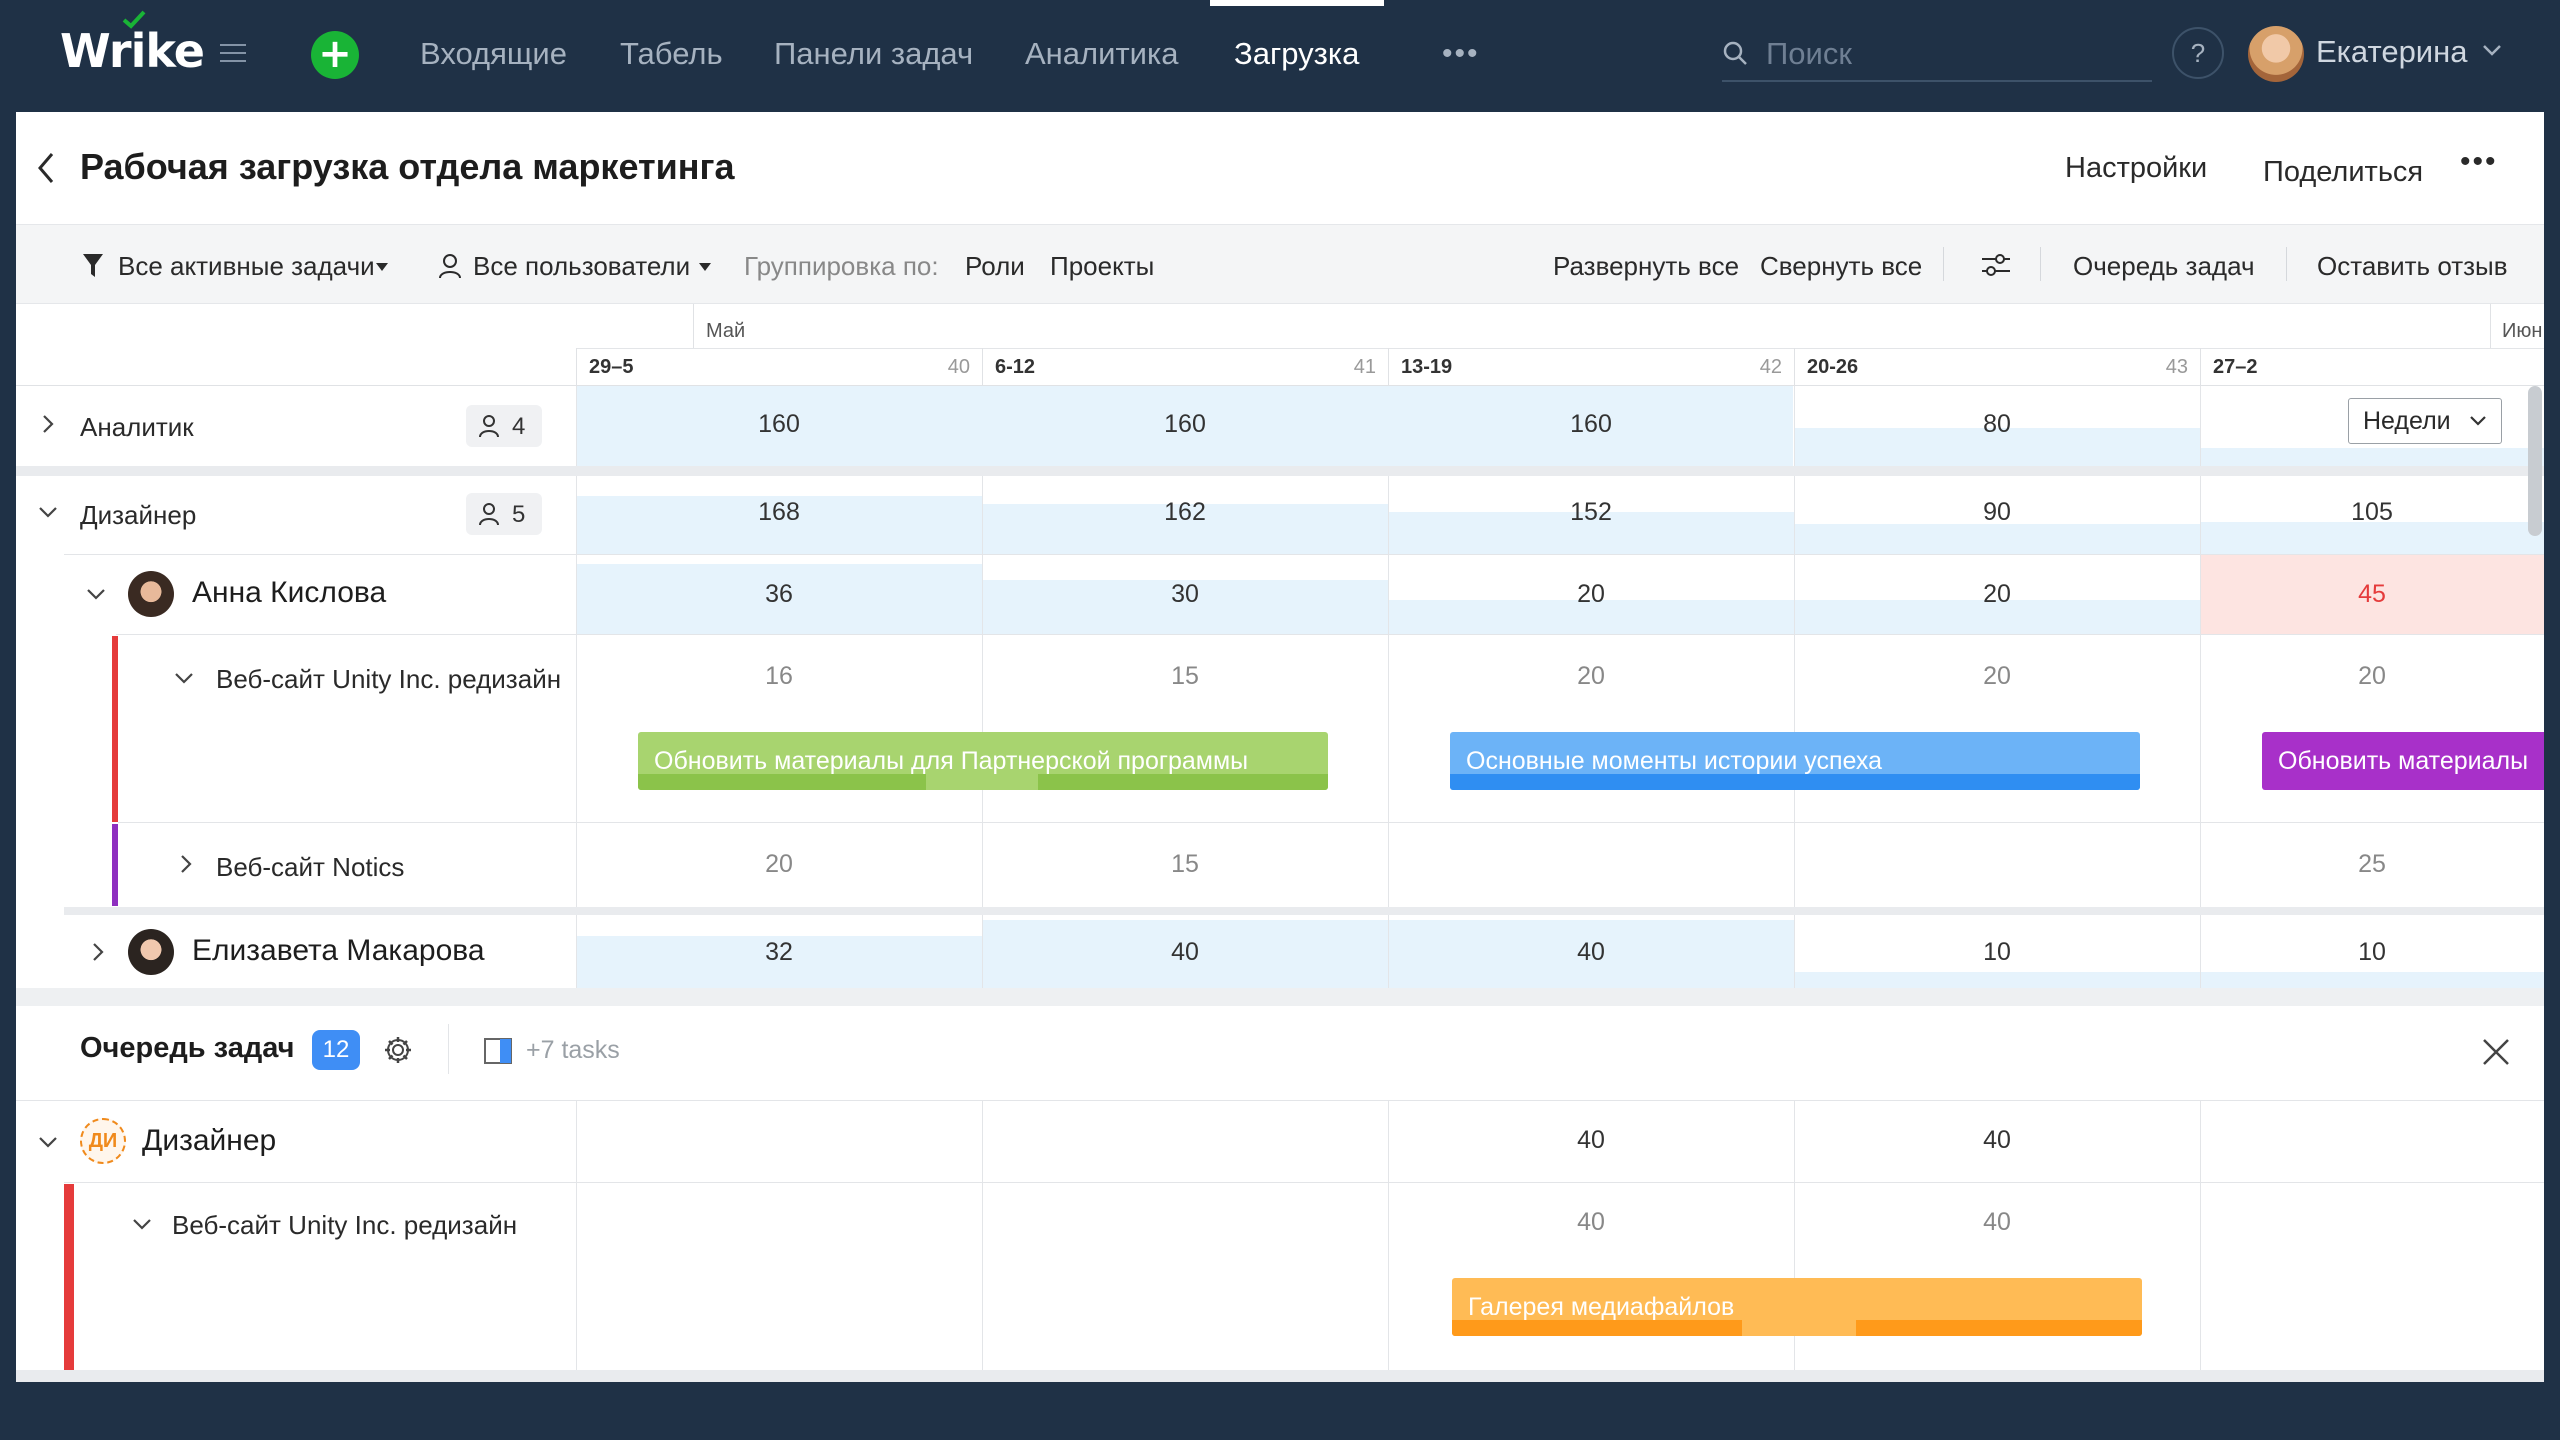 The image size is (2560, 1440). Describe the element at coordinates (873, 54) in the screenshot. I see `nav-dashboards: Панели задач` at that location.